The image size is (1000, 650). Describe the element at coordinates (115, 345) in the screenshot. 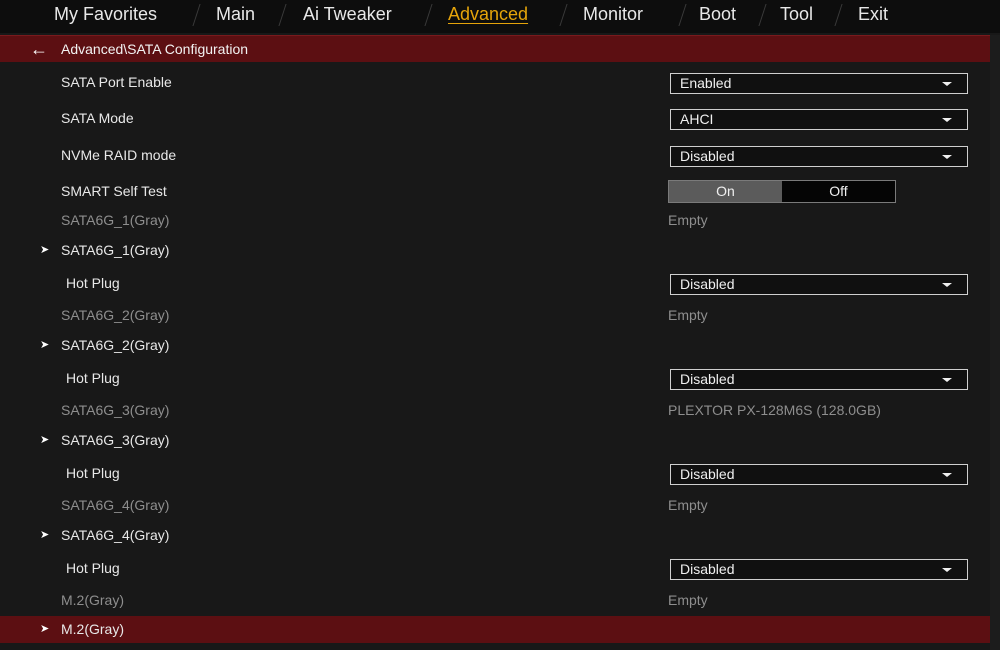

I see `port-submenu-item: SATA6G_2(Gray)` at that location.